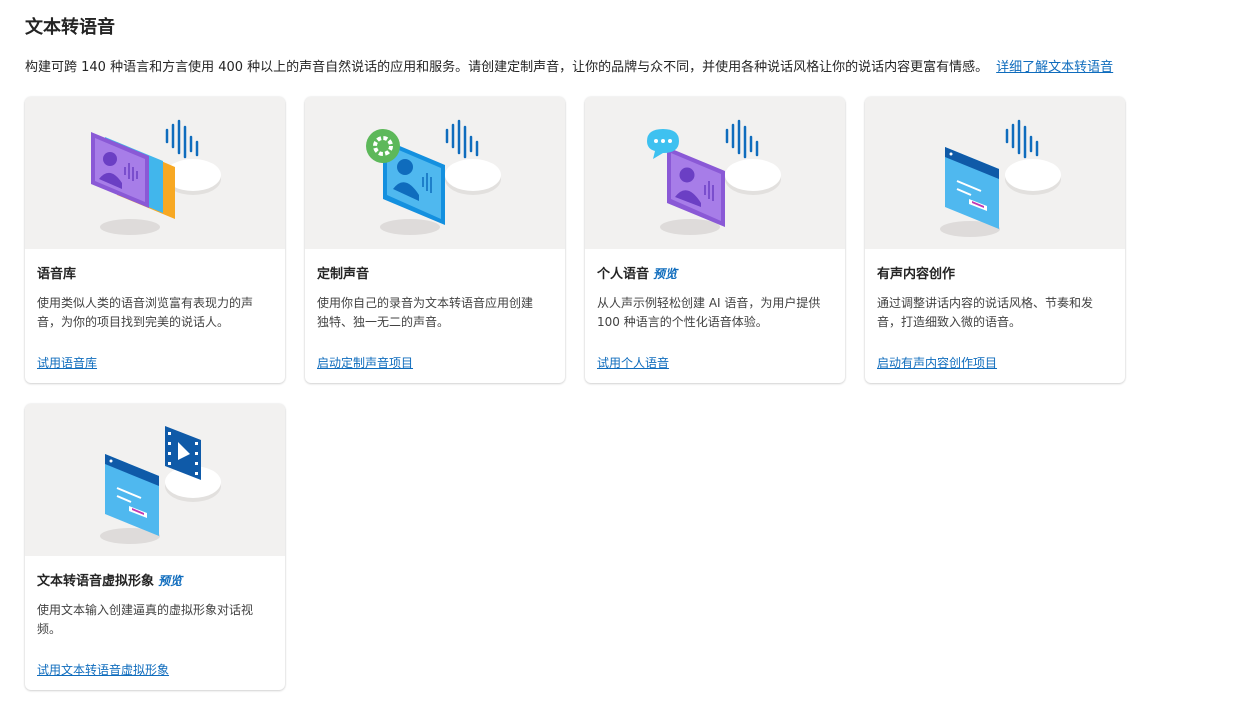  I want to click on custom-voice-illustration, so click(435, 173).